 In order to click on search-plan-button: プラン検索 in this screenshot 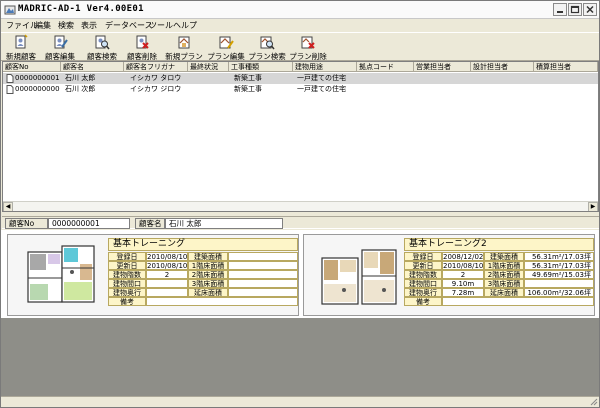, I will do `click(267, 47)`.